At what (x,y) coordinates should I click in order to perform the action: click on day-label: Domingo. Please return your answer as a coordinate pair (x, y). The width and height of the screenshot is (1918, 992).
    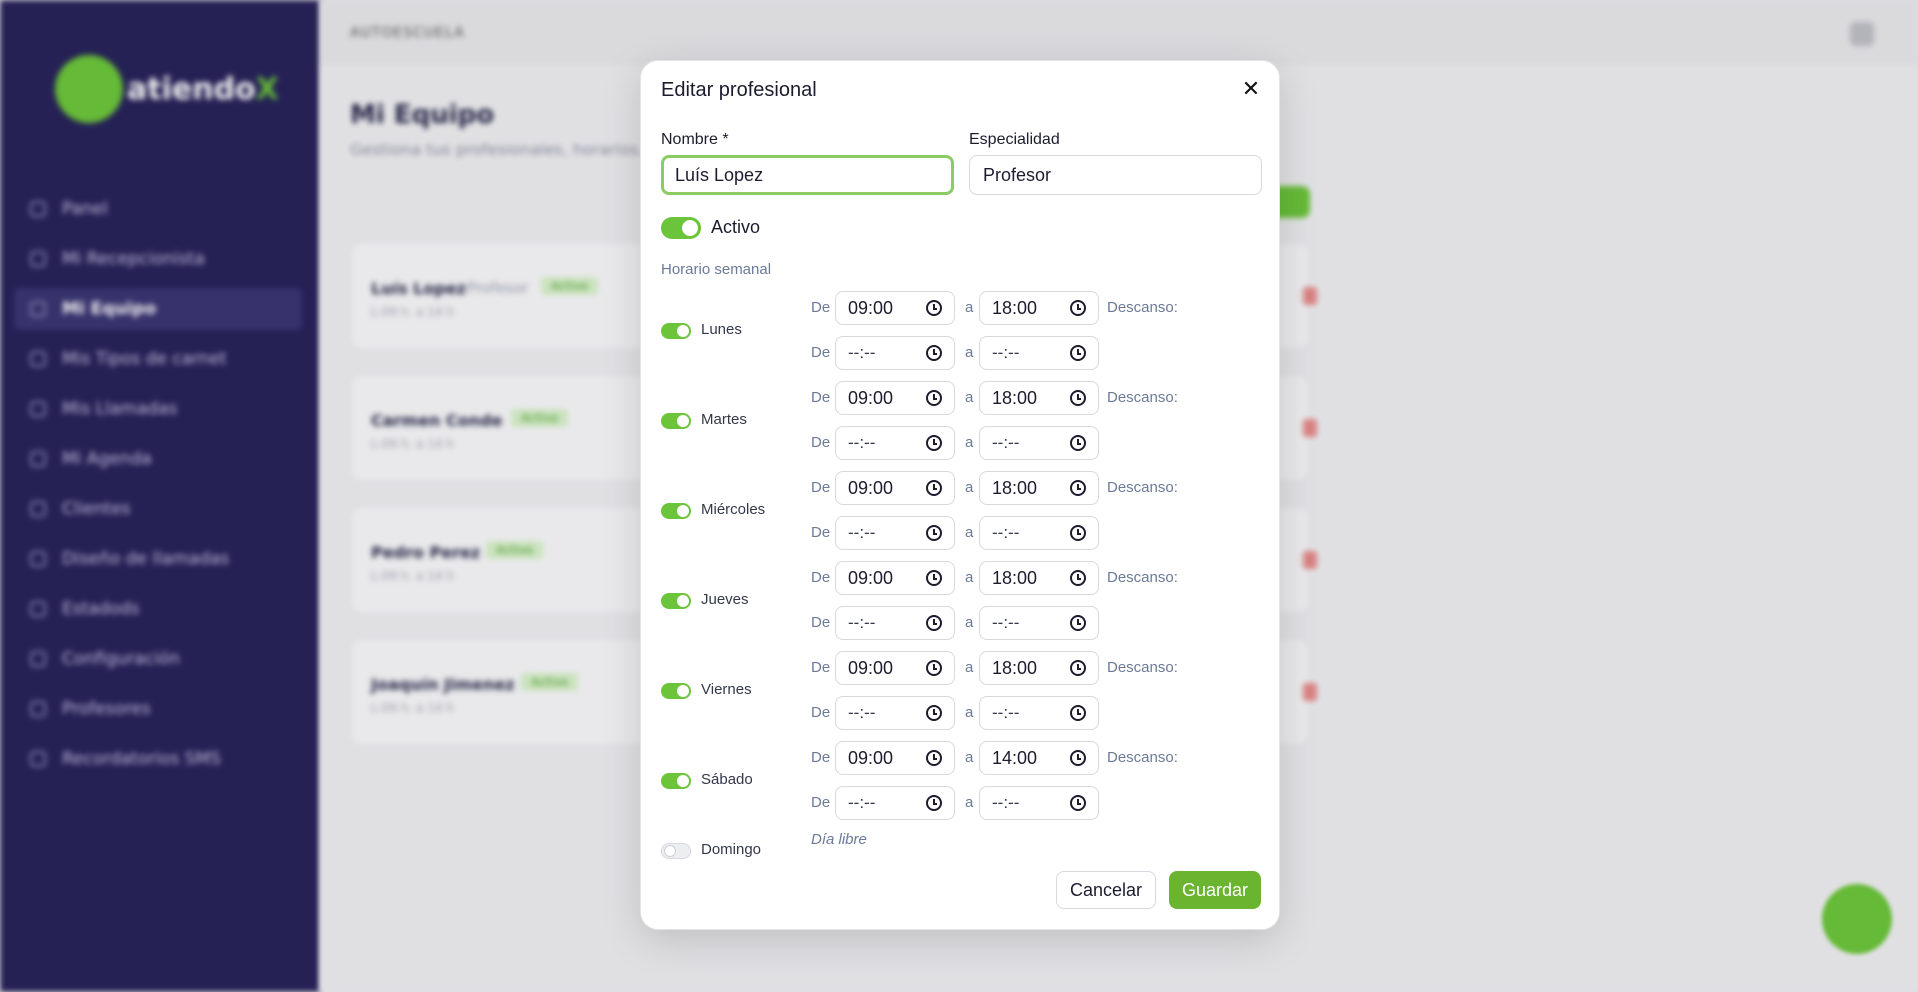
    Looking at the image, I should click on (731, 849).